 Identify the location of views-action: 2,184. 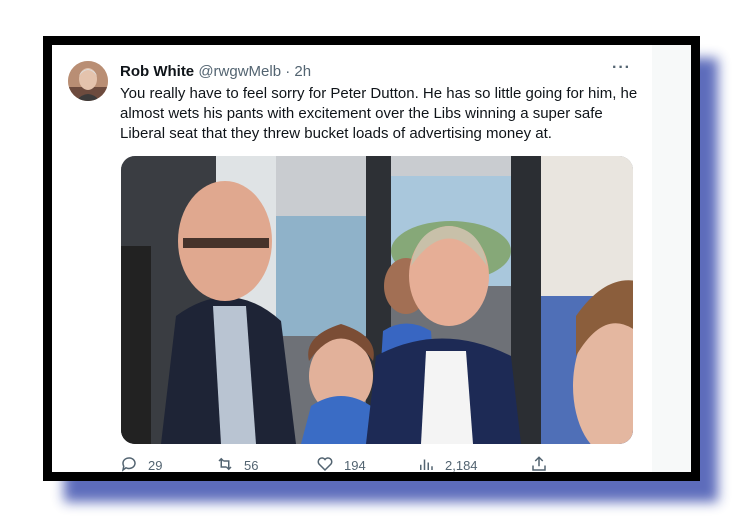
(447, 463).